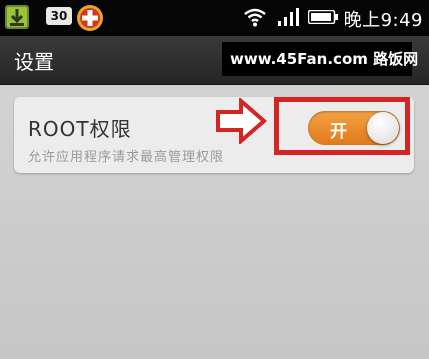  I want to click on root-permission-toggle: 开, so click(354, 128).